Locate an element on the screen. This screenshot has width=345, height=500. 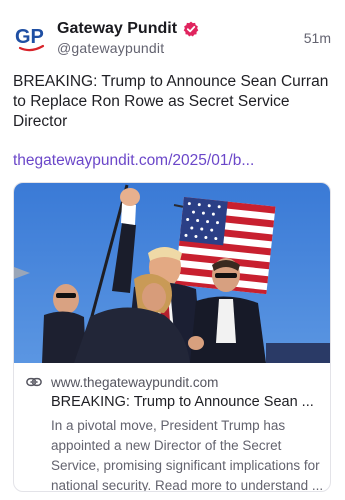
domain-row: www.thegatewaypundit.com is located at coordinates (173, 382).